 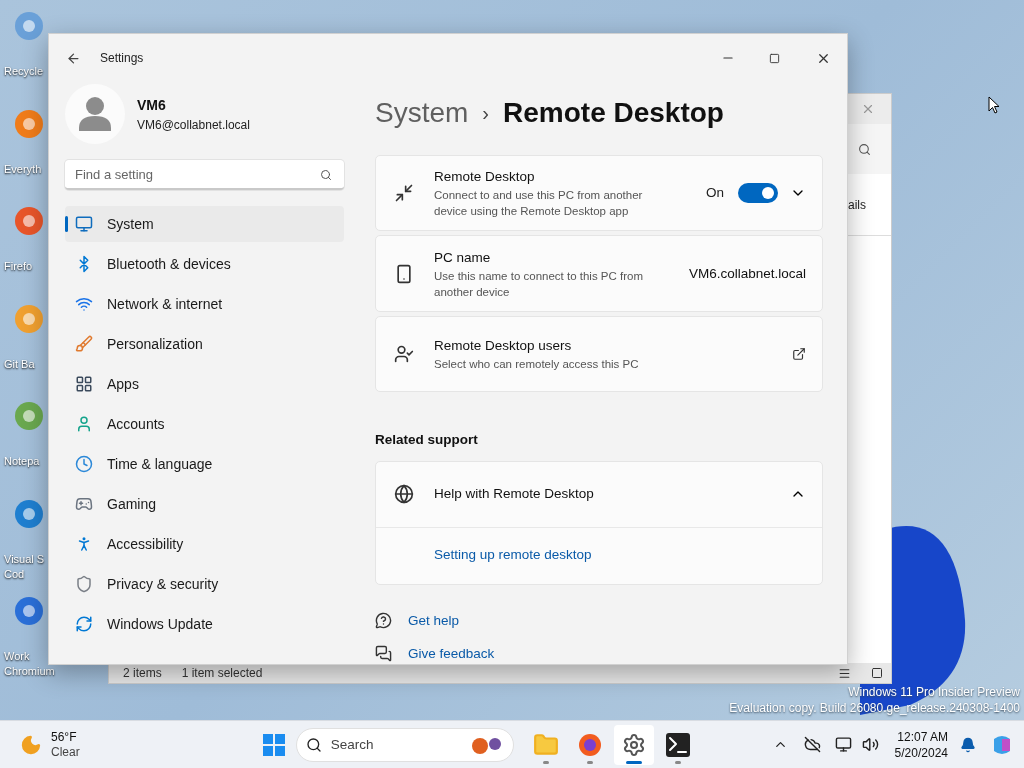 I want to click on nav-item: Bluetooth & devices, so click(x=204, y=264).